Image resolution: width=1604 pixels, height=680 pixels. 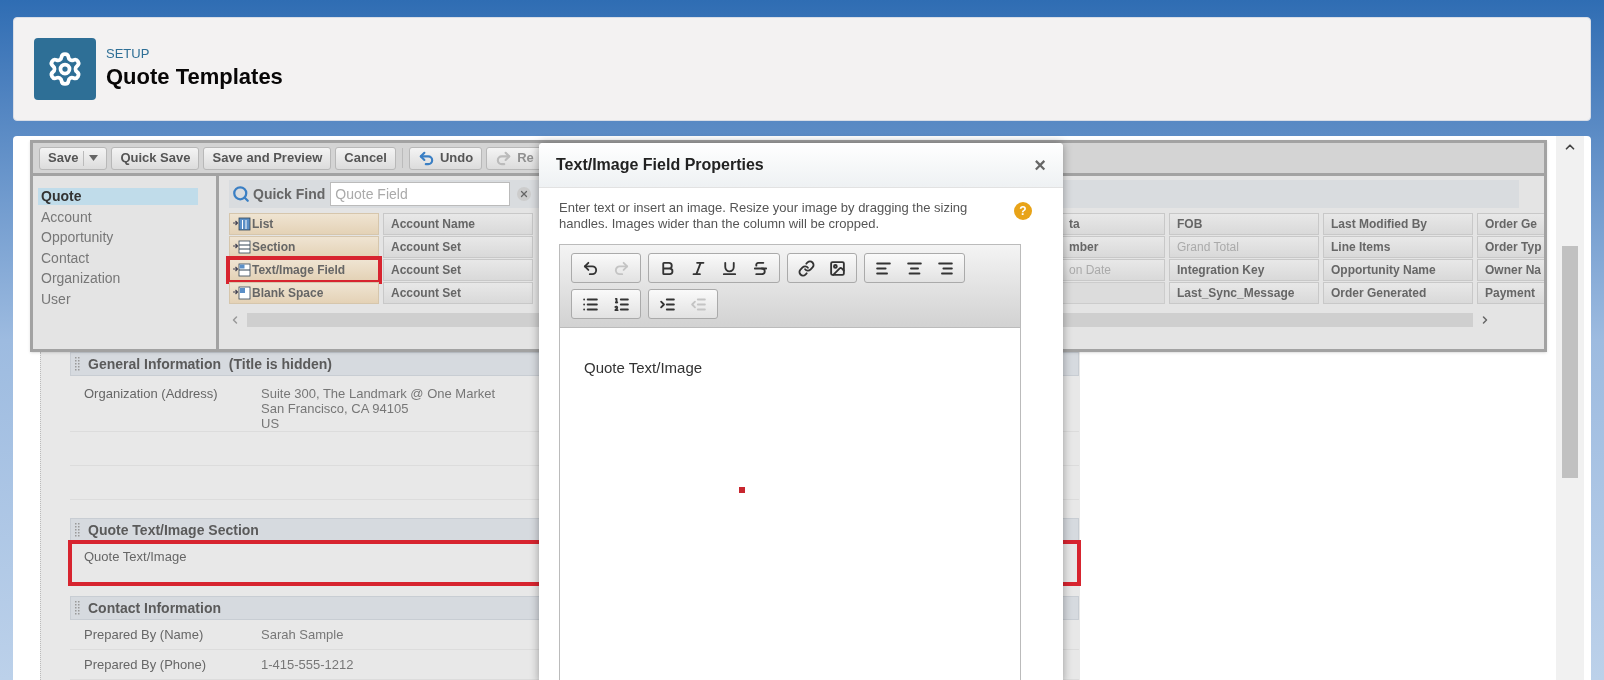 I want to click on section-title: Quote Text/Image Section, so click(x=173, y=530).